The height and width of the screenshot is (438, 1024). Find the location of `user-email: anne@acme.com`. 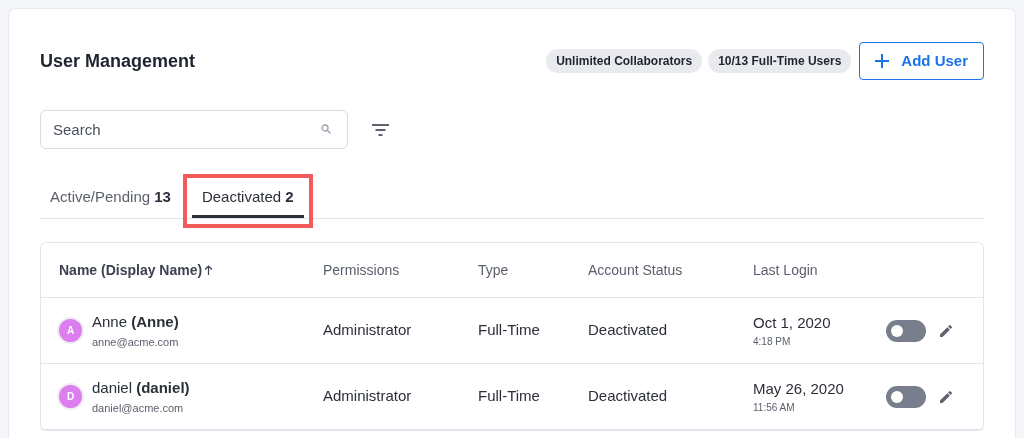

user-email: anne@acme.com is located at coordinates (135, 342).